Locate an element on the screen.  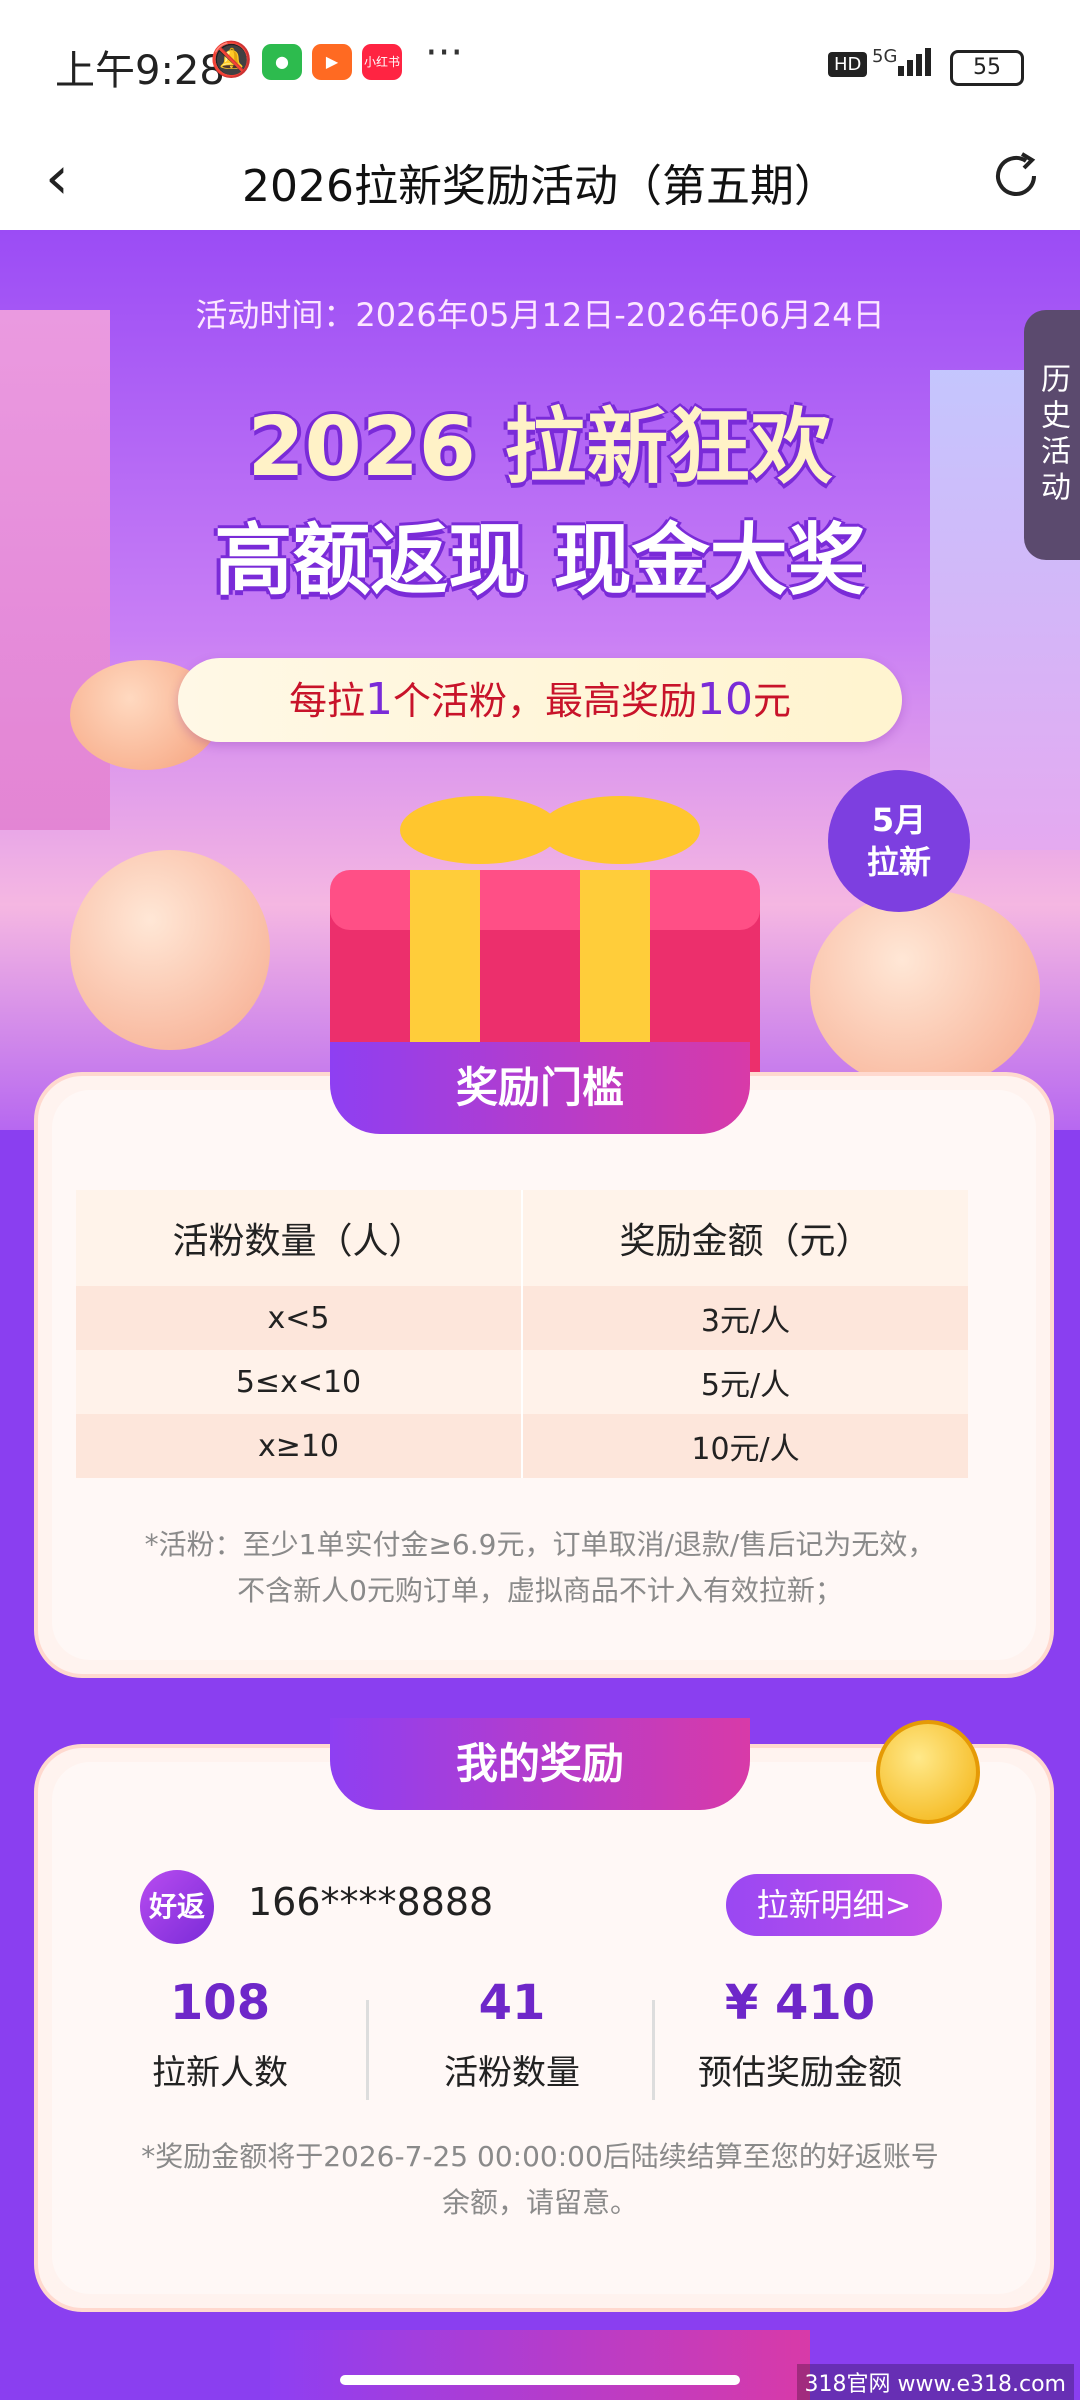
pill-text: 个活粉，最高奖励 is located at coordinates (544, 701).